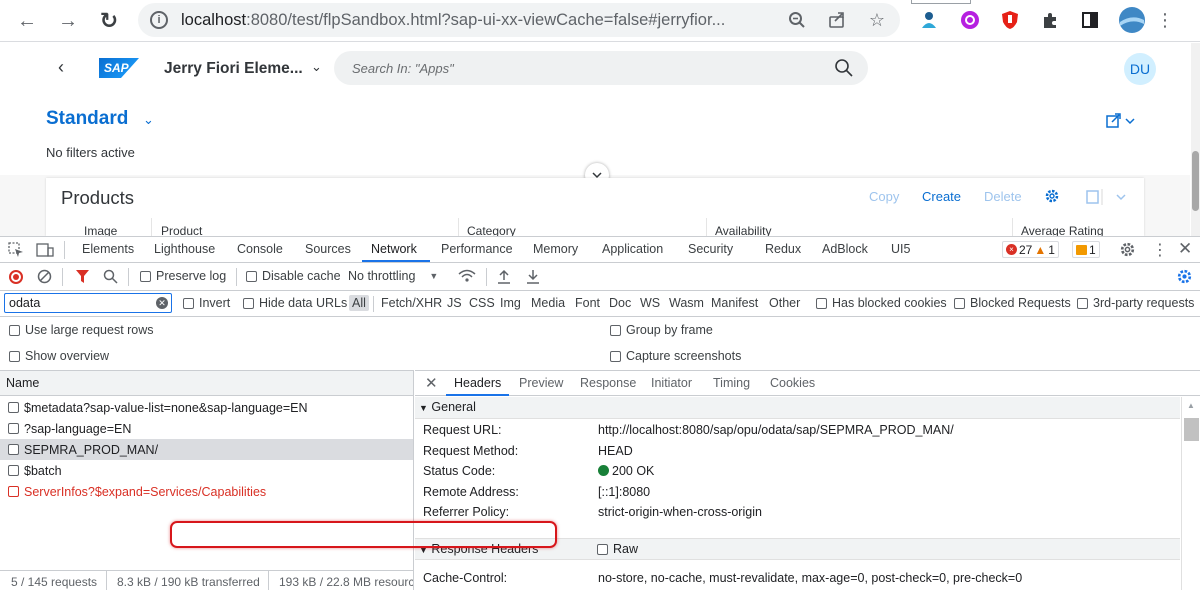 The height and width of the screenshot is (590, 1200). I want to click on detail-scrollbar: ▲, so click(1190, 493).